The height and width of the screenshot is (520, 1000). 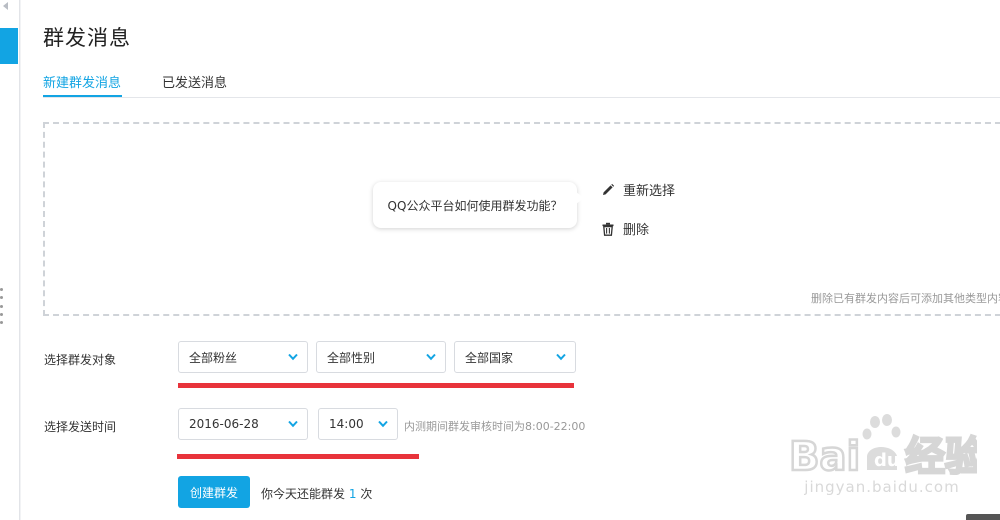 I want to click on reselect-button: 重新选择, so click(x=638, y=189).